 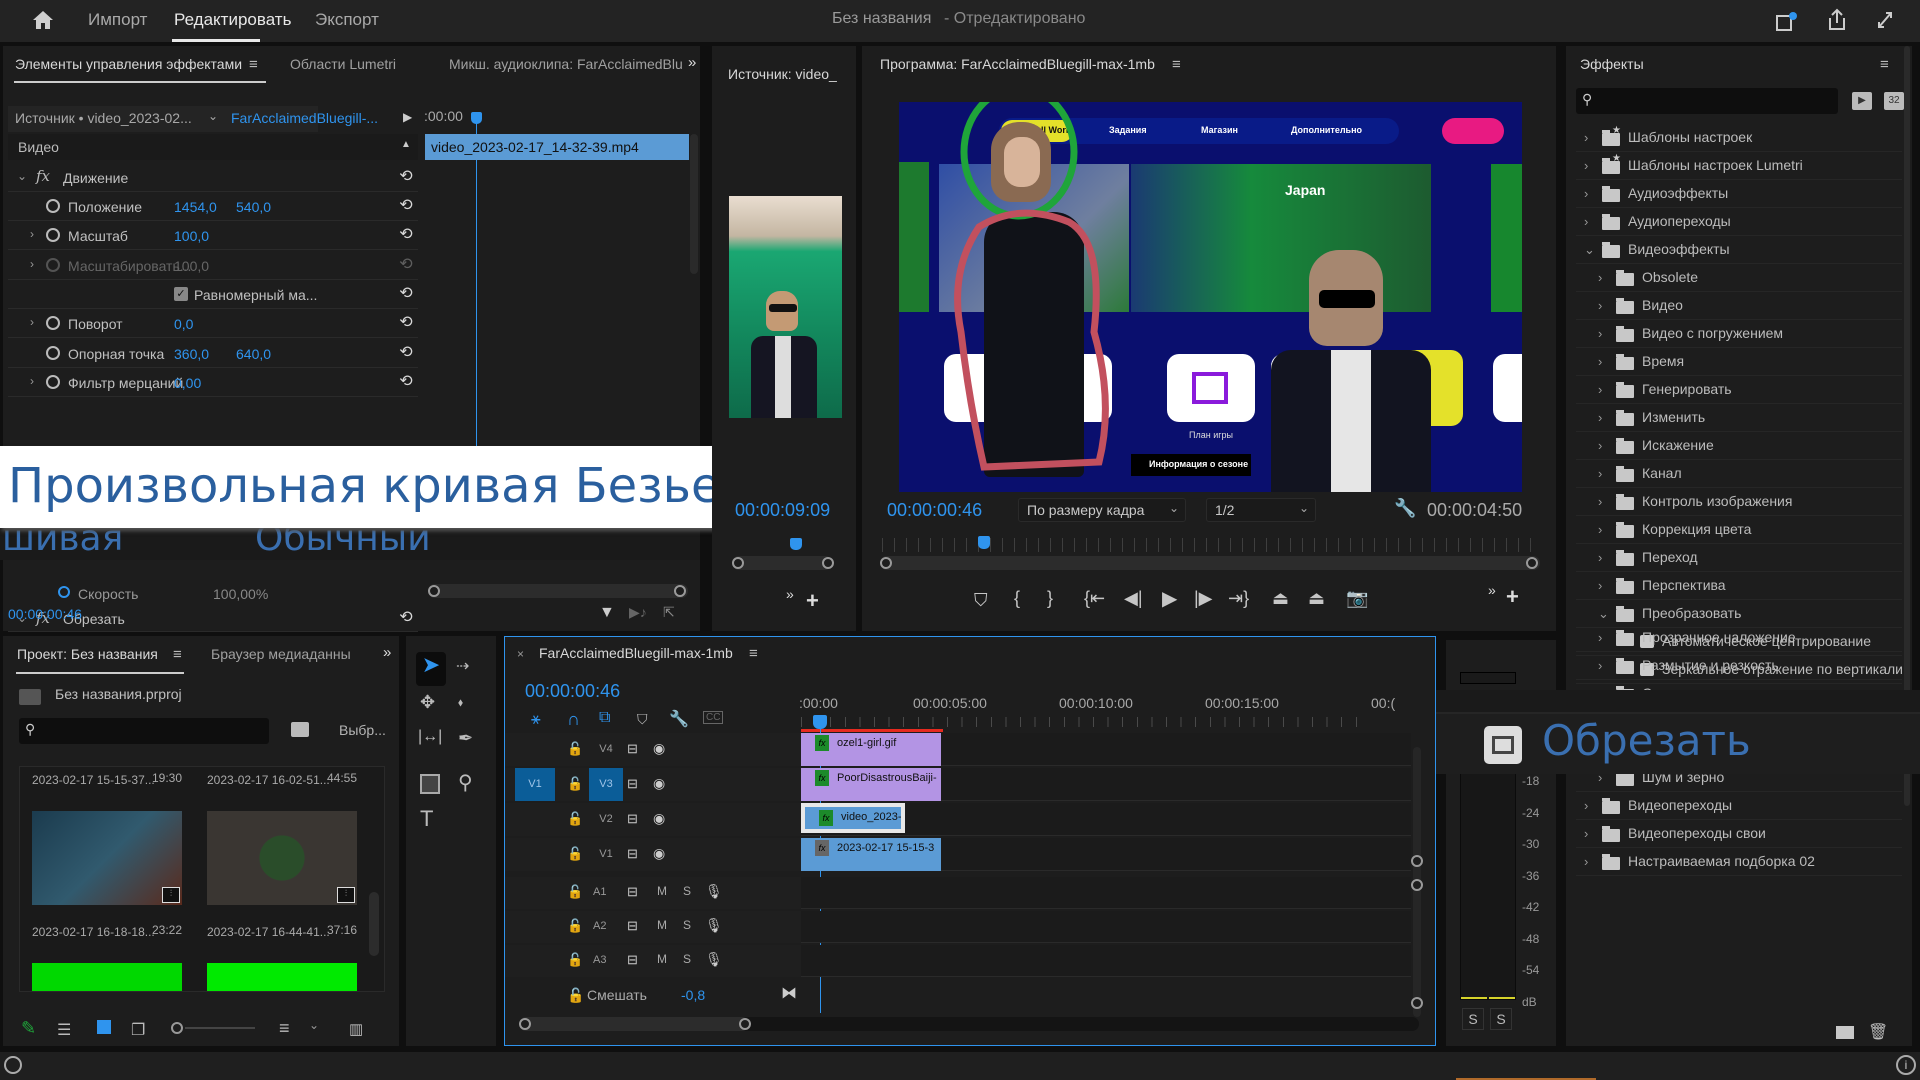 I want to click on thumb-size-slider-track, so click(x=220, y=1028).